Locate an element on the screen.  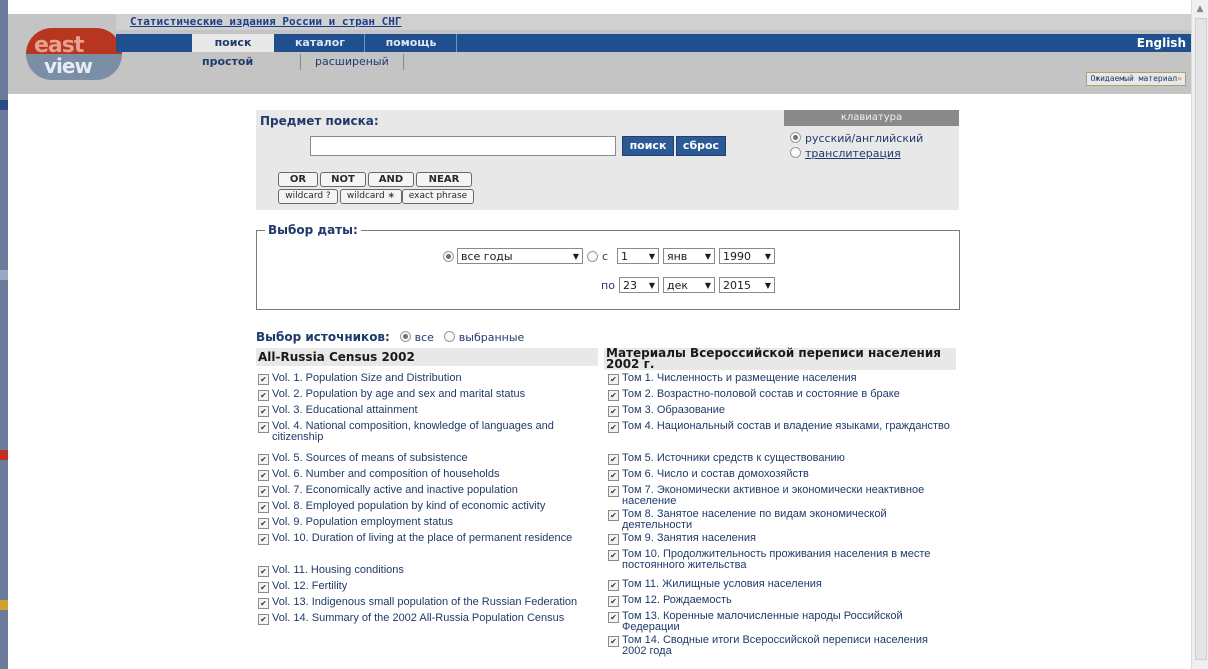
sources-selector: Выбор источников: все выбранные is located at coordinates (390, 337).